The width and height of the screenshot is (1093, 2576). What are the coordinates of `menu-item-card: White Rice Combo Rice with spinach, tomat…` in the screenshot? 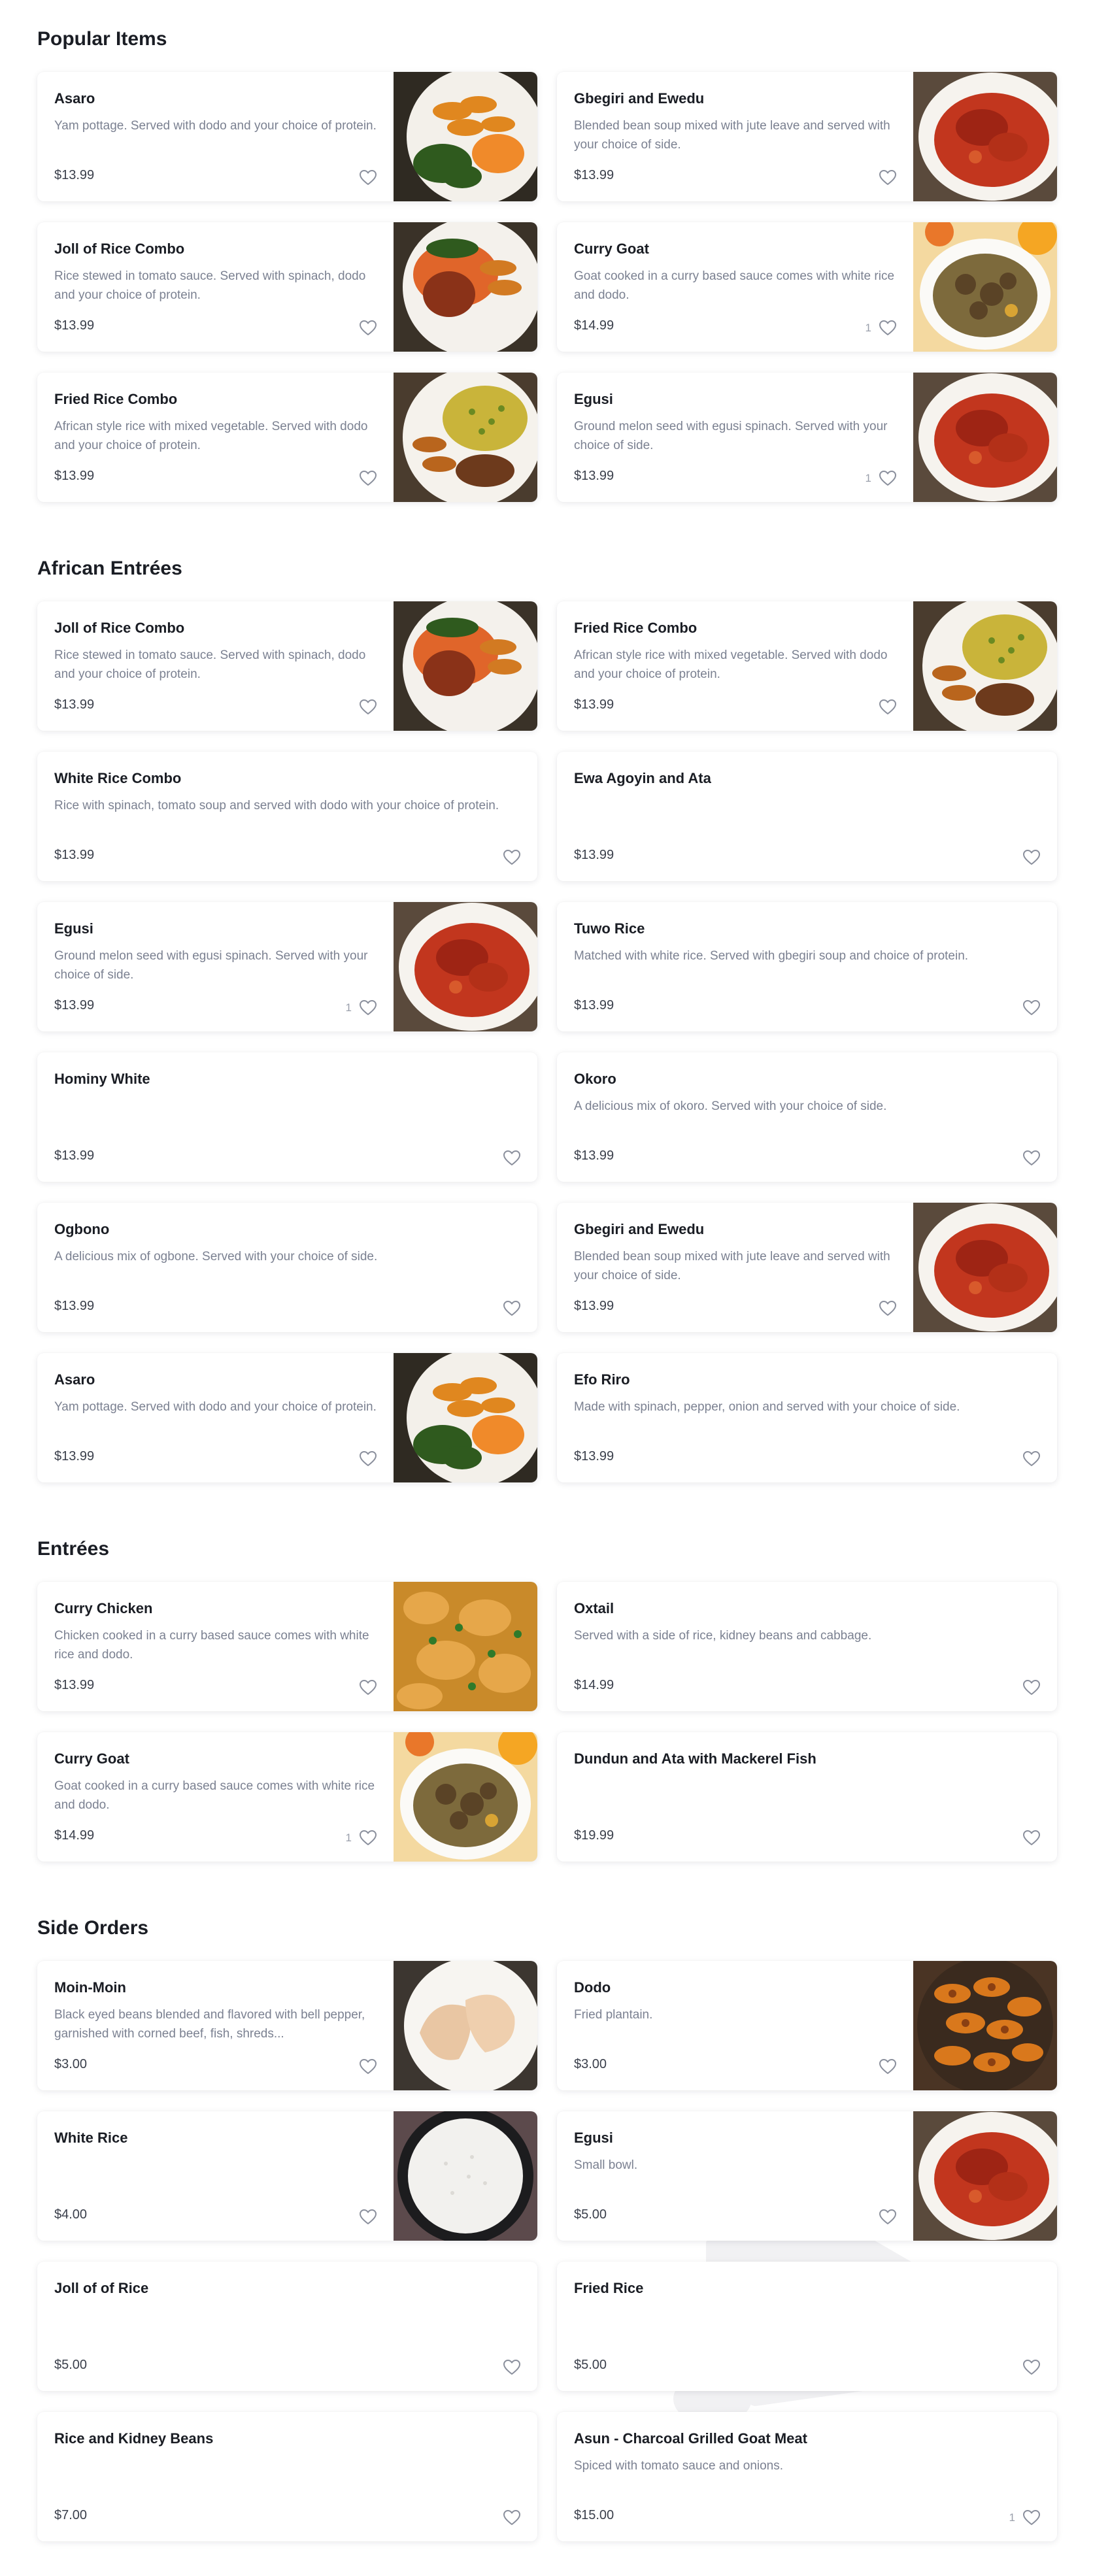 It's located at (287, 816).